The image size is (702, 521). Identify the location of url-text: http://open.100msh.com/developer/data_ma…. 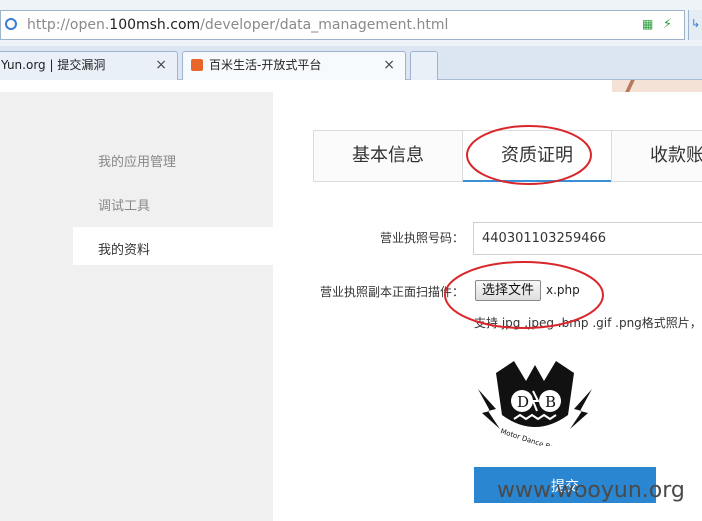
(237, 25).